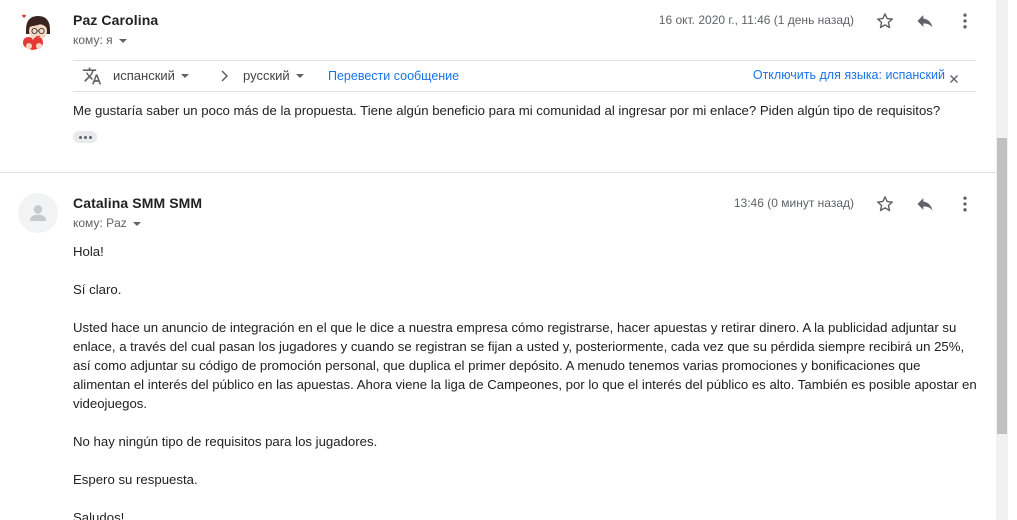 Image resolution: width=1017 pixels, height=520 pixels. Describe the element at coordinates (93, 40) in the screenshot. I see `recipients-label: кому: я` at that location.